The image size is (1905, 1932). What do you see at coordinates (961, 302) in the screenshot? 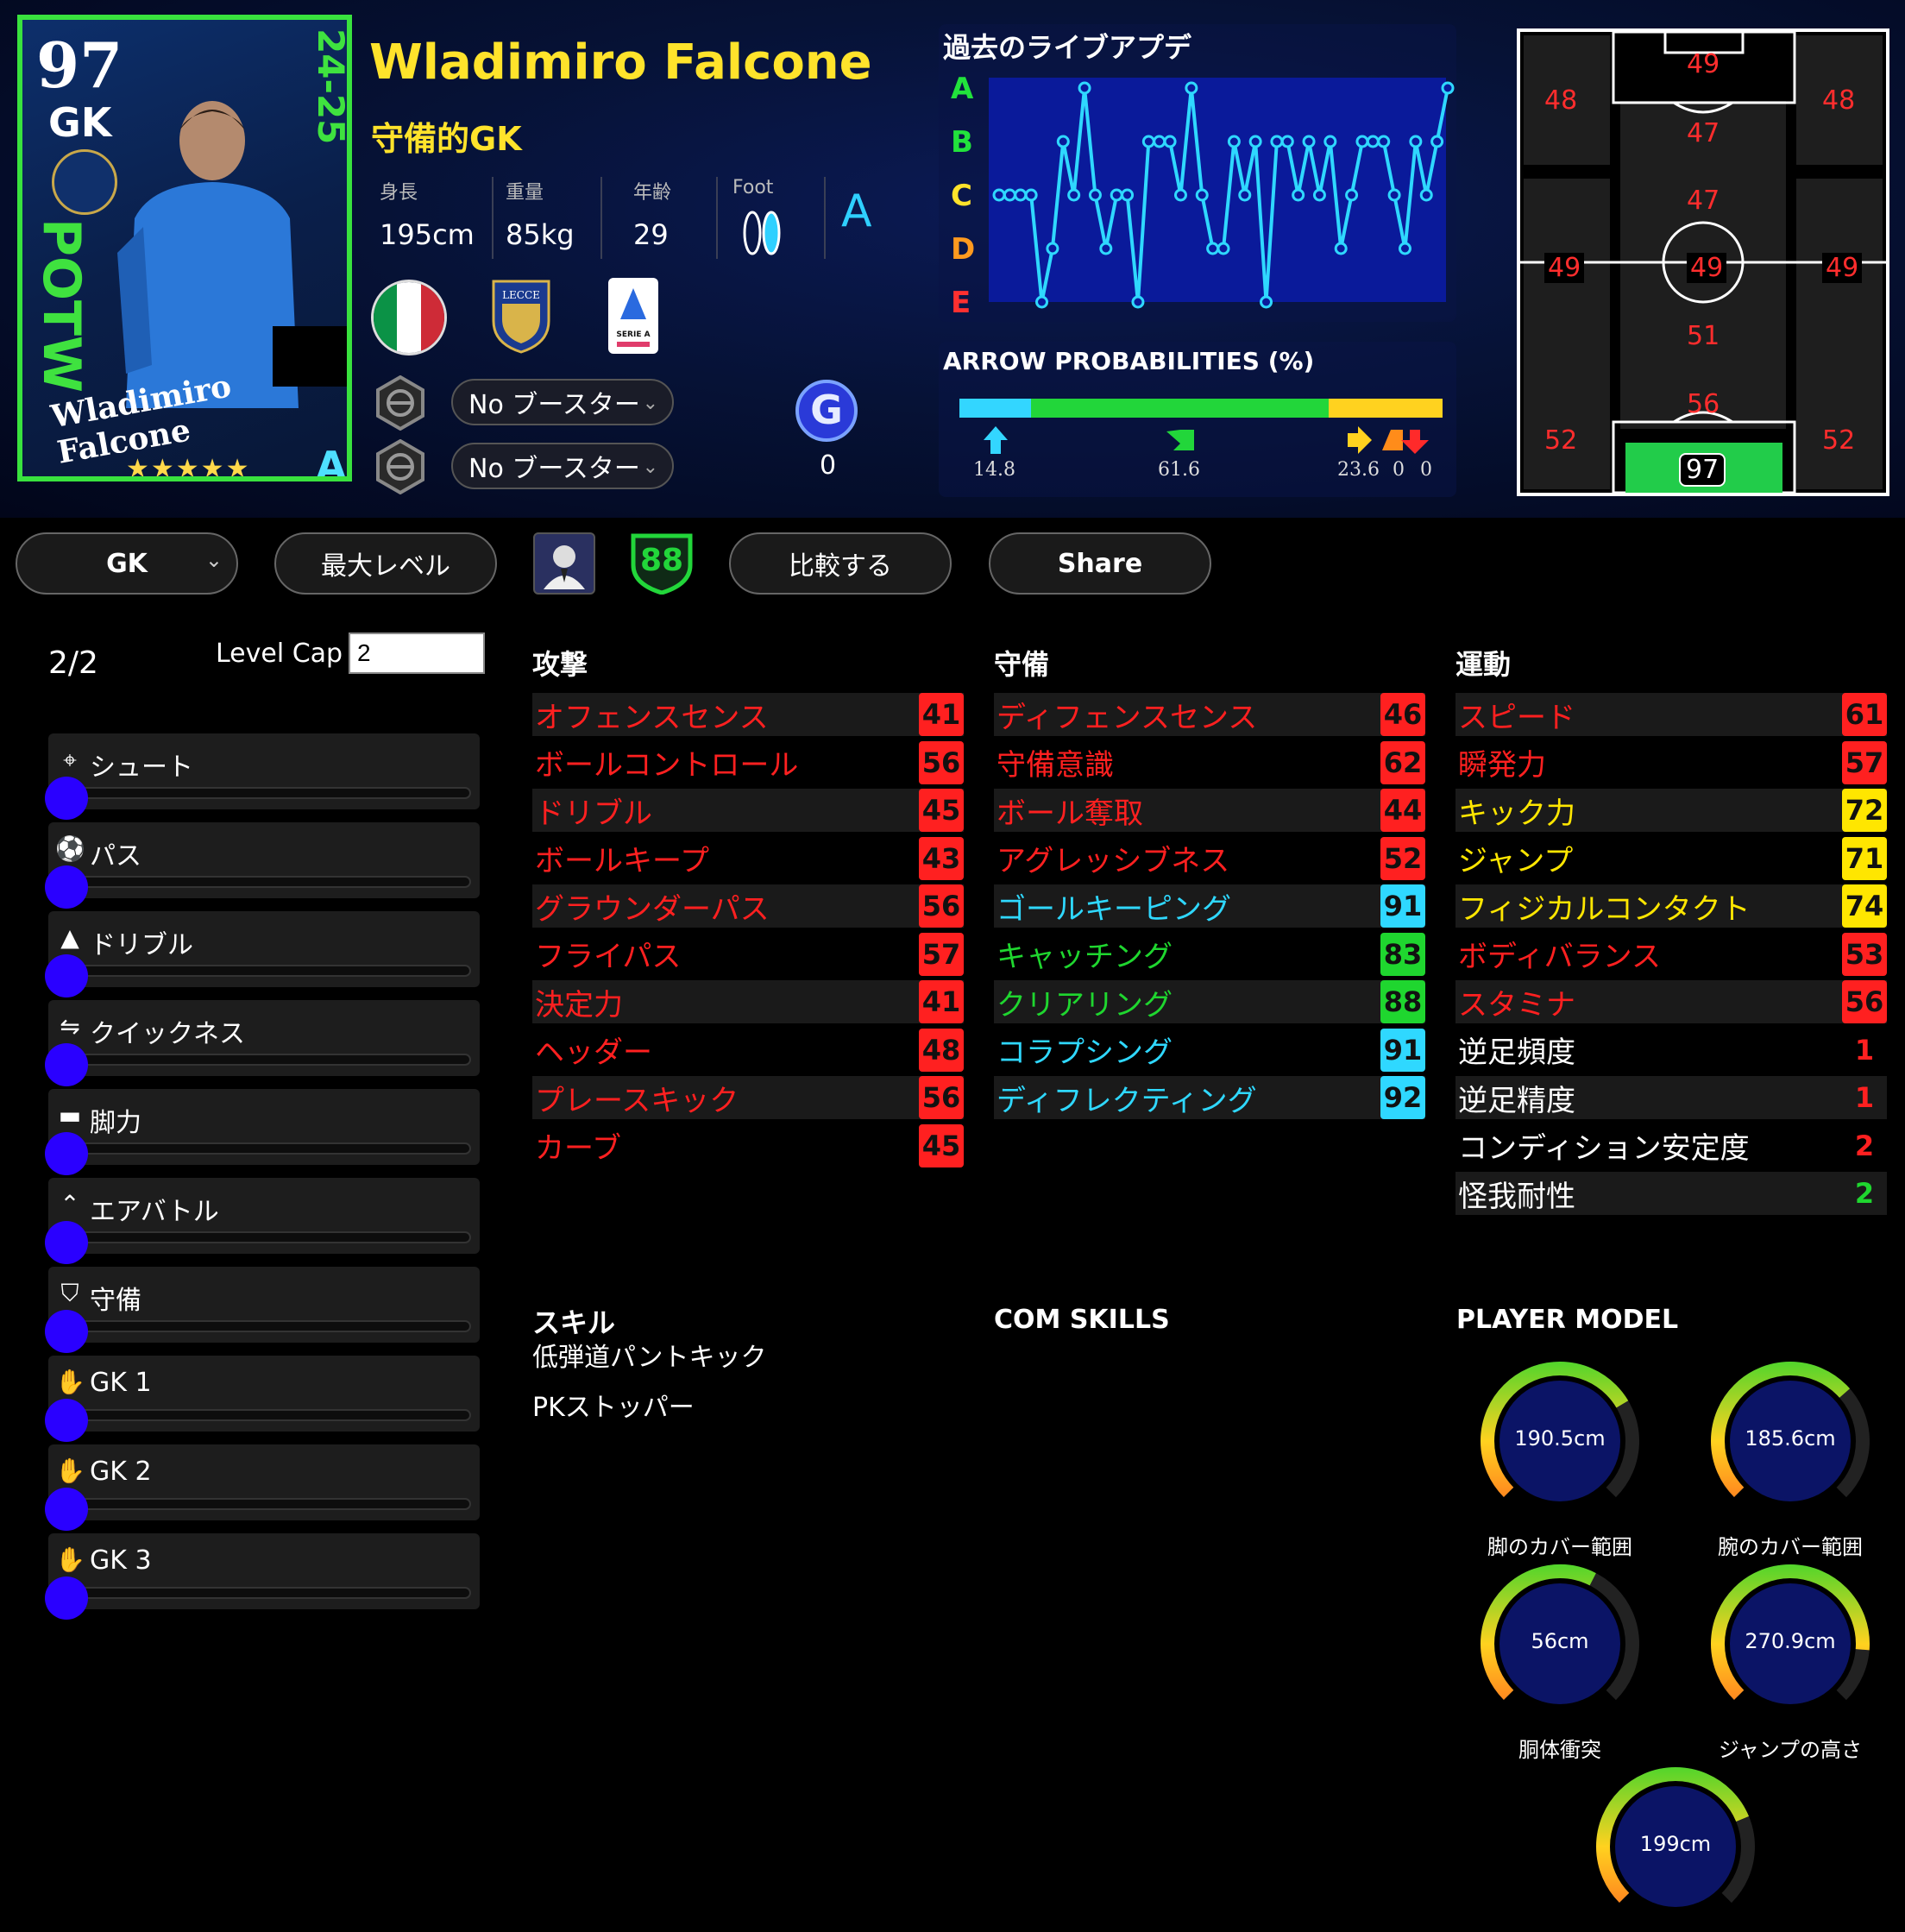
I see `live-update-grade-label: E` at bounding box center [961, 302].